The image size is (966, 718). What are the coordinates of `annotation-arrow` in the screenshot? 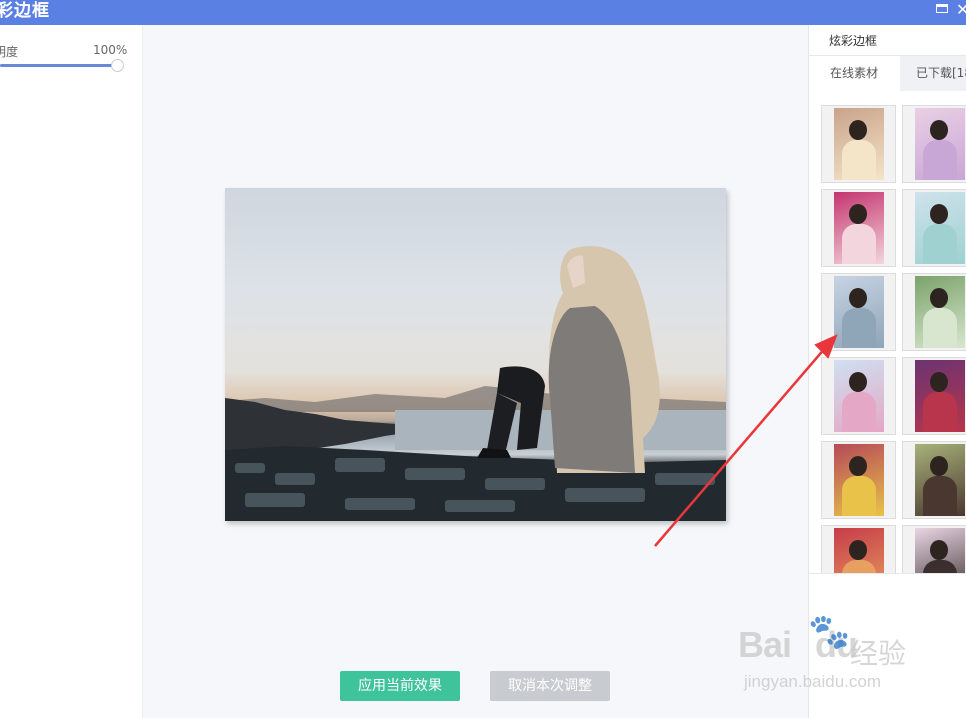 It's located at (746, 440).